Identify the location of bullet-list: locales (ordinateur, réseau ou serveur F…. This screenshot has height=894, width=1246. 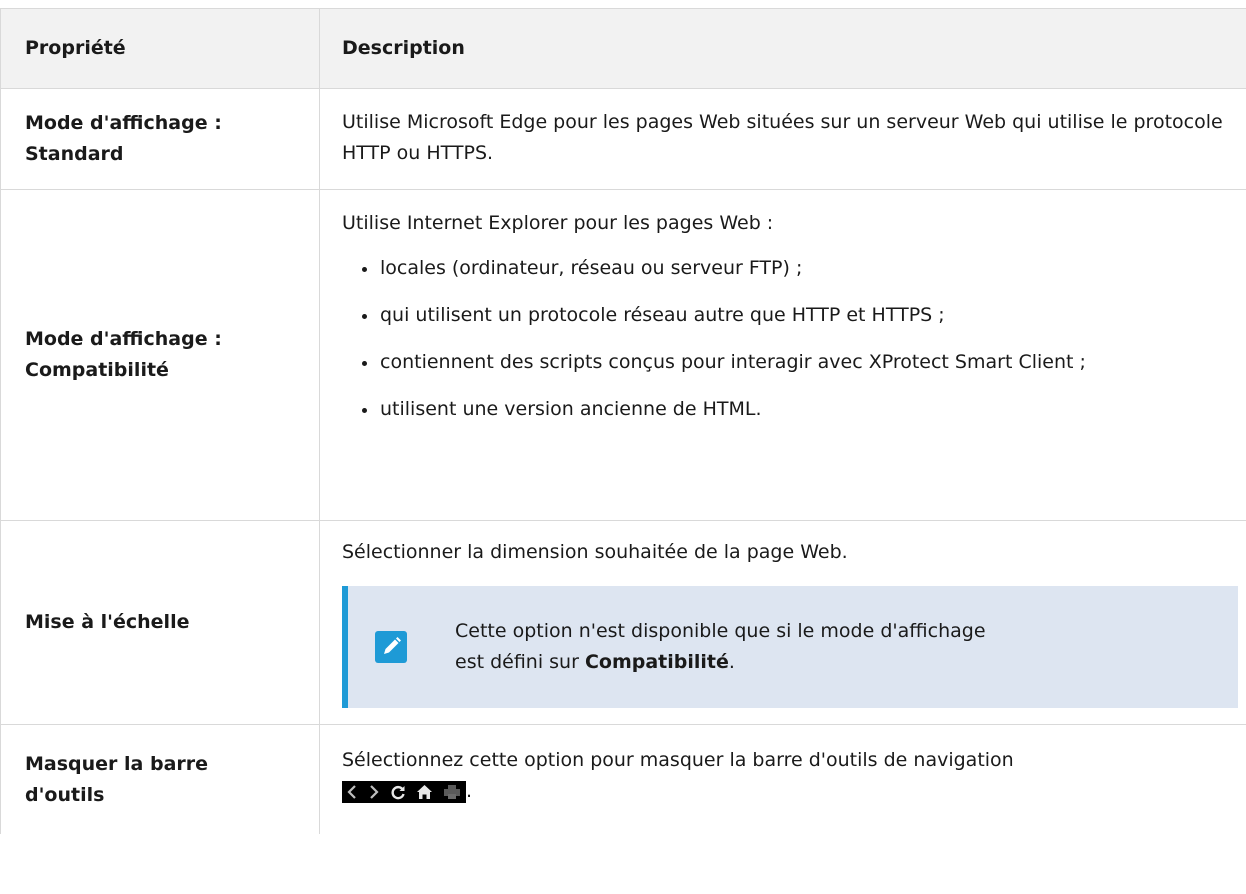
(794, 339).